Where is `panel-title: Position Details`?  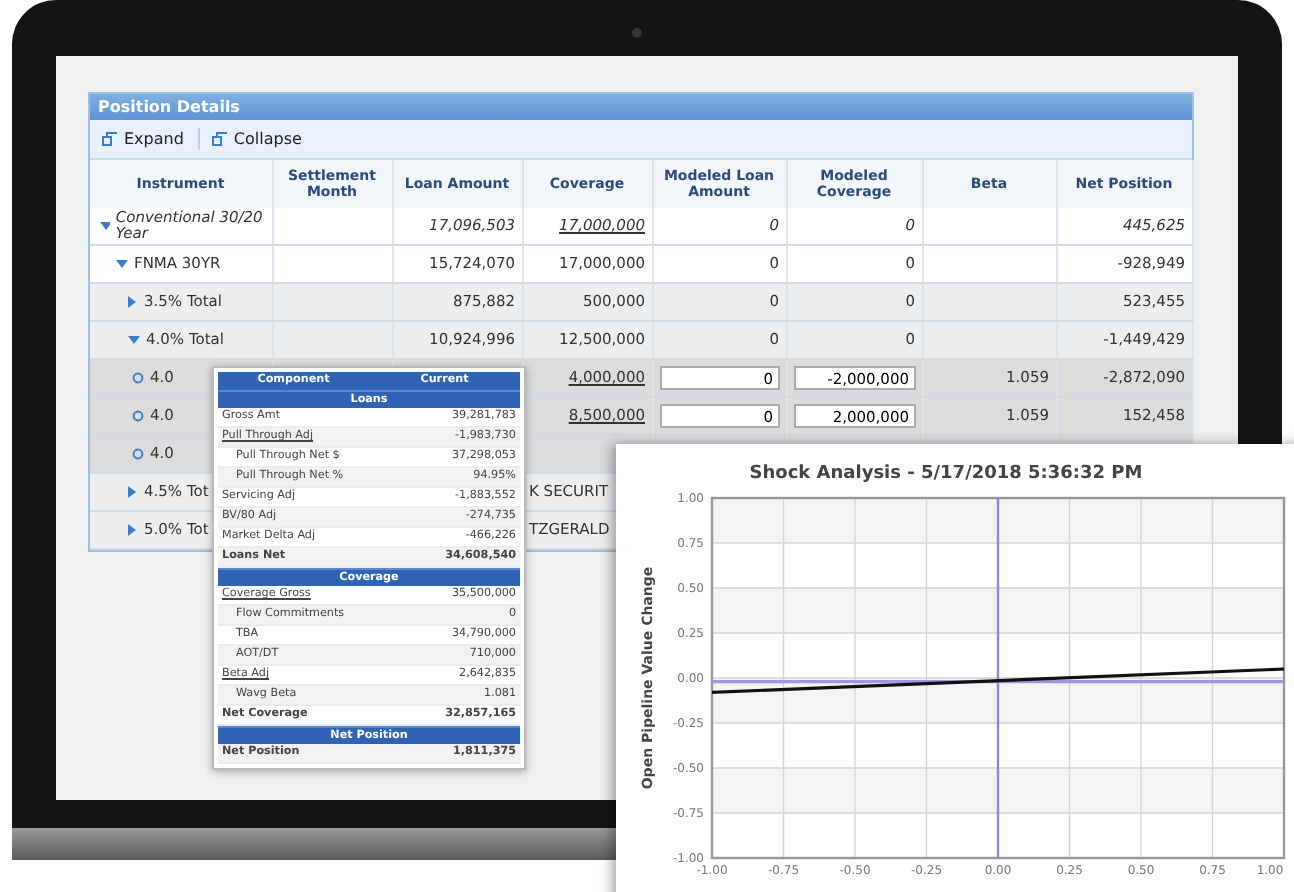 panel-title: Position Details is located at coordinates (641, 107).